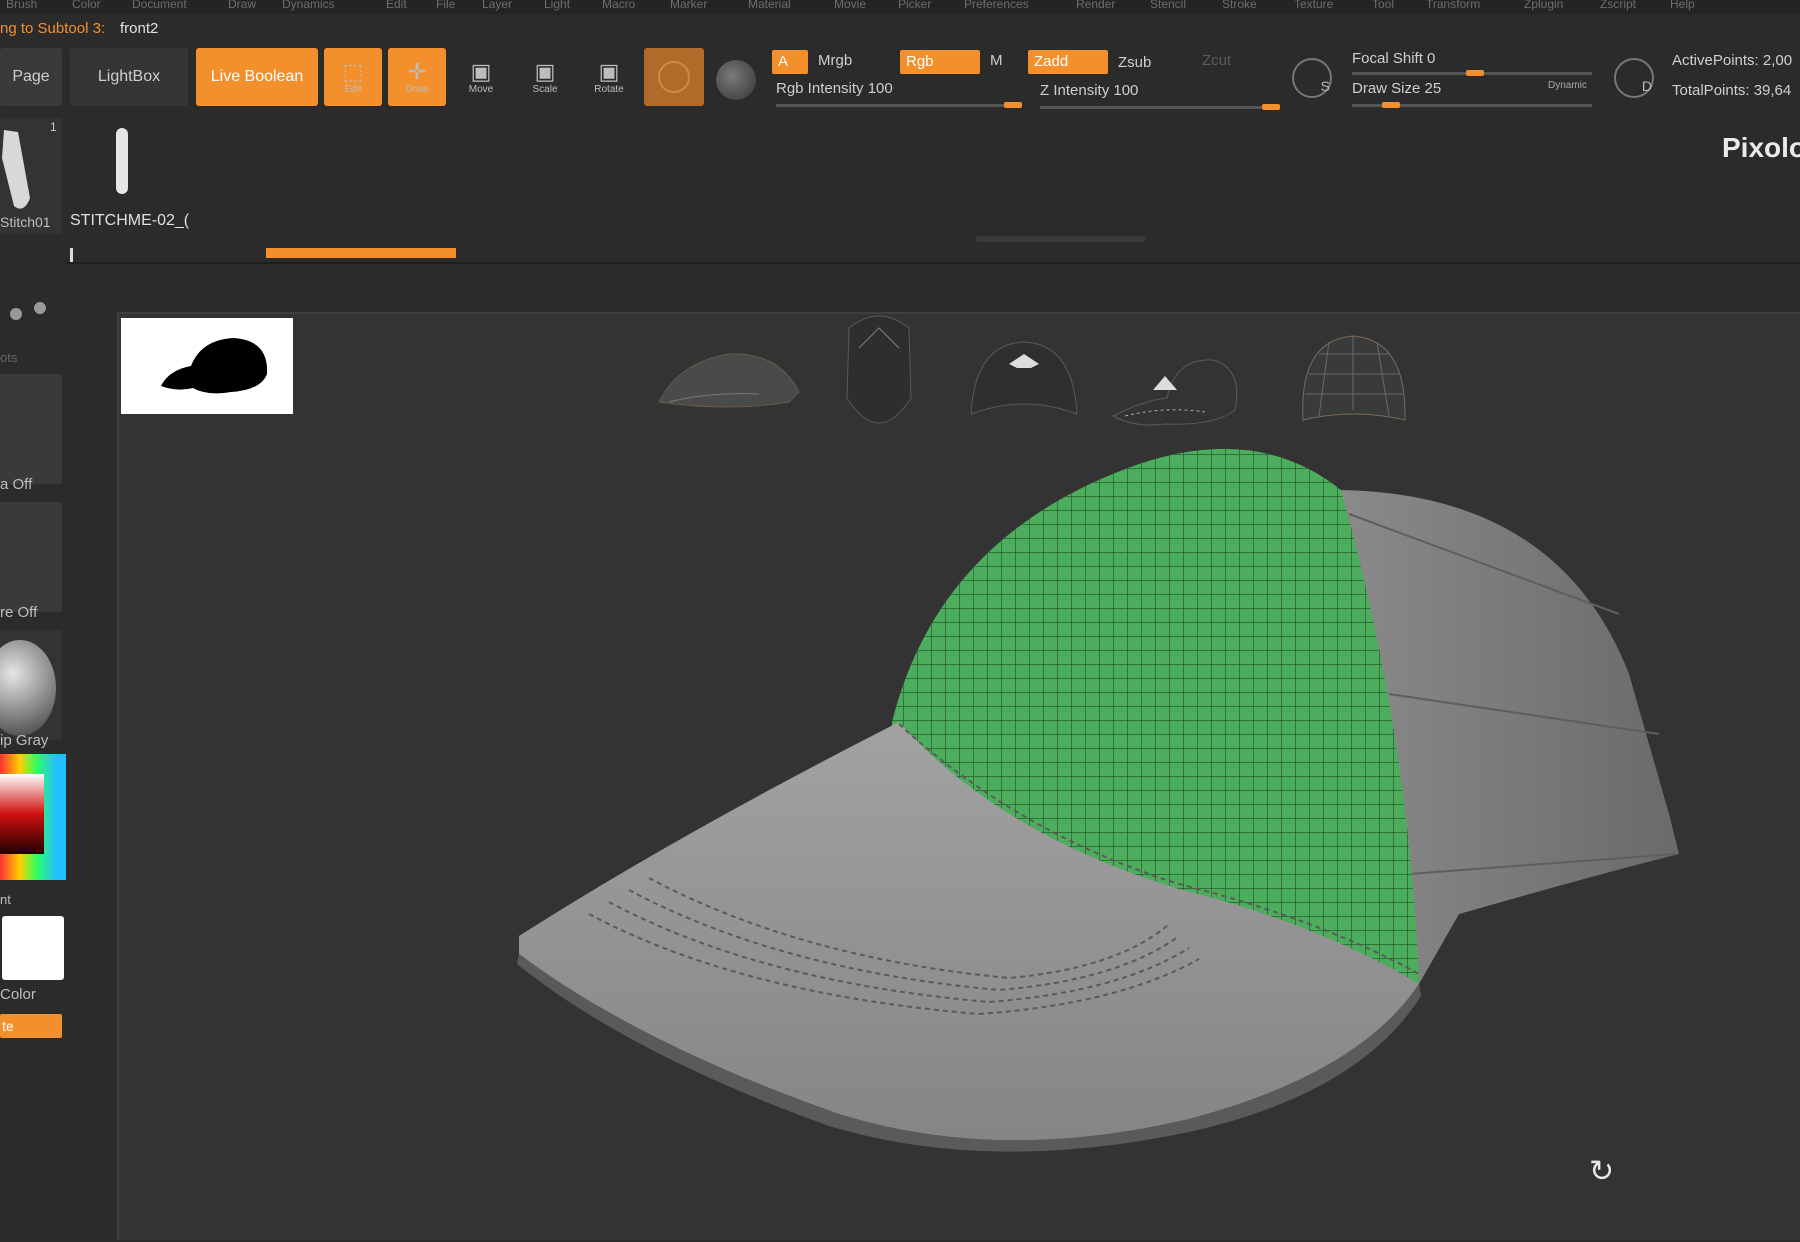 This screenshot has height=1242, width=1800. What do you see at coordinates (1453, 5) in the screenshot?
I see `menu-item: Transform` at bounding box center [1453, 5].